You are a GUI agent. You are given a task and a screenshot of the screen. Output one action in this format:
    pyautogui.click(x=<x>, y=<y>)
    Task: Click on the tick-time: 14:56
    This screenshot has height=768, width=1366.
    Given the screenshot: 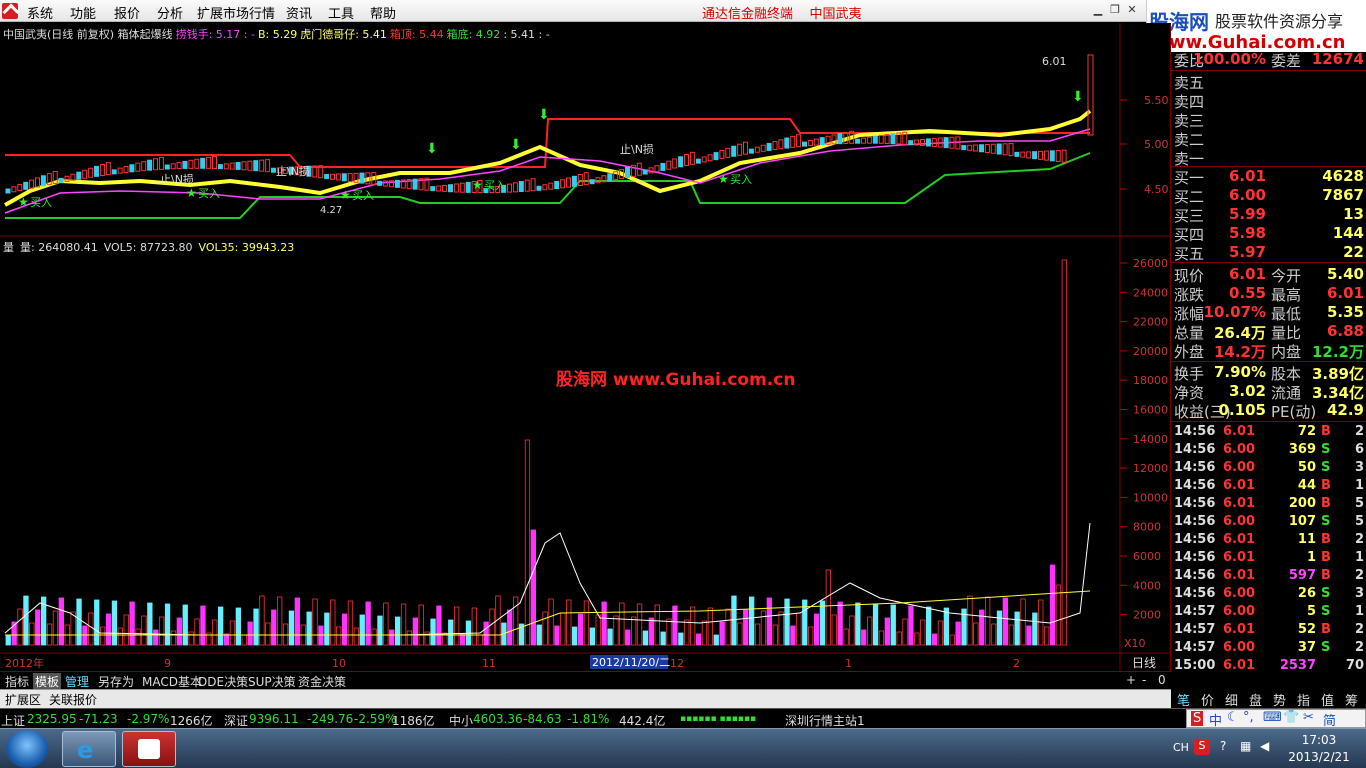 What is the action you would take?
    pyautogui.click(x=1195, y=485)
    